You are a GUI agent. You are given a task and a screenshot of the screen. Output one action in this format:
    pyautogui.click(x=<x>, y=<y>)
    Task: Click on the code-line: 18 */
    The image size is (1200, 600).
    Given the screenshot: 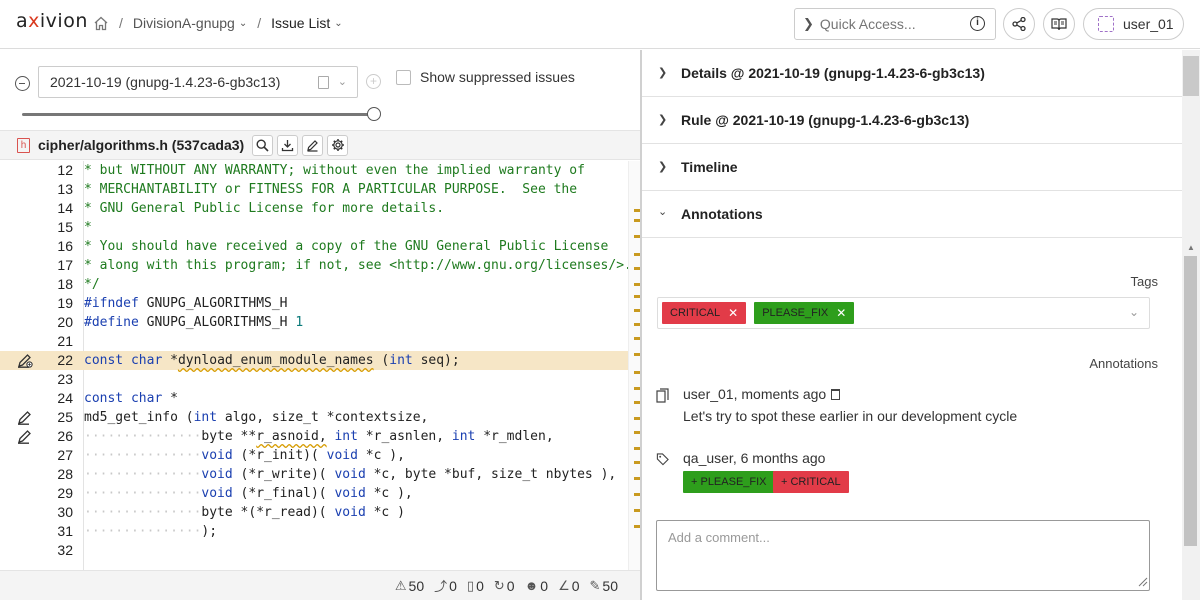 What is the action you would take?
    pyautogui.click(x=314, y=284)
    